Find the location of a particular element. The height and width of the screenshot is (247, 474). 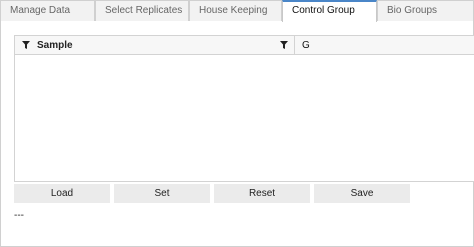

save-button: Save is located at coordinates (362, 193).